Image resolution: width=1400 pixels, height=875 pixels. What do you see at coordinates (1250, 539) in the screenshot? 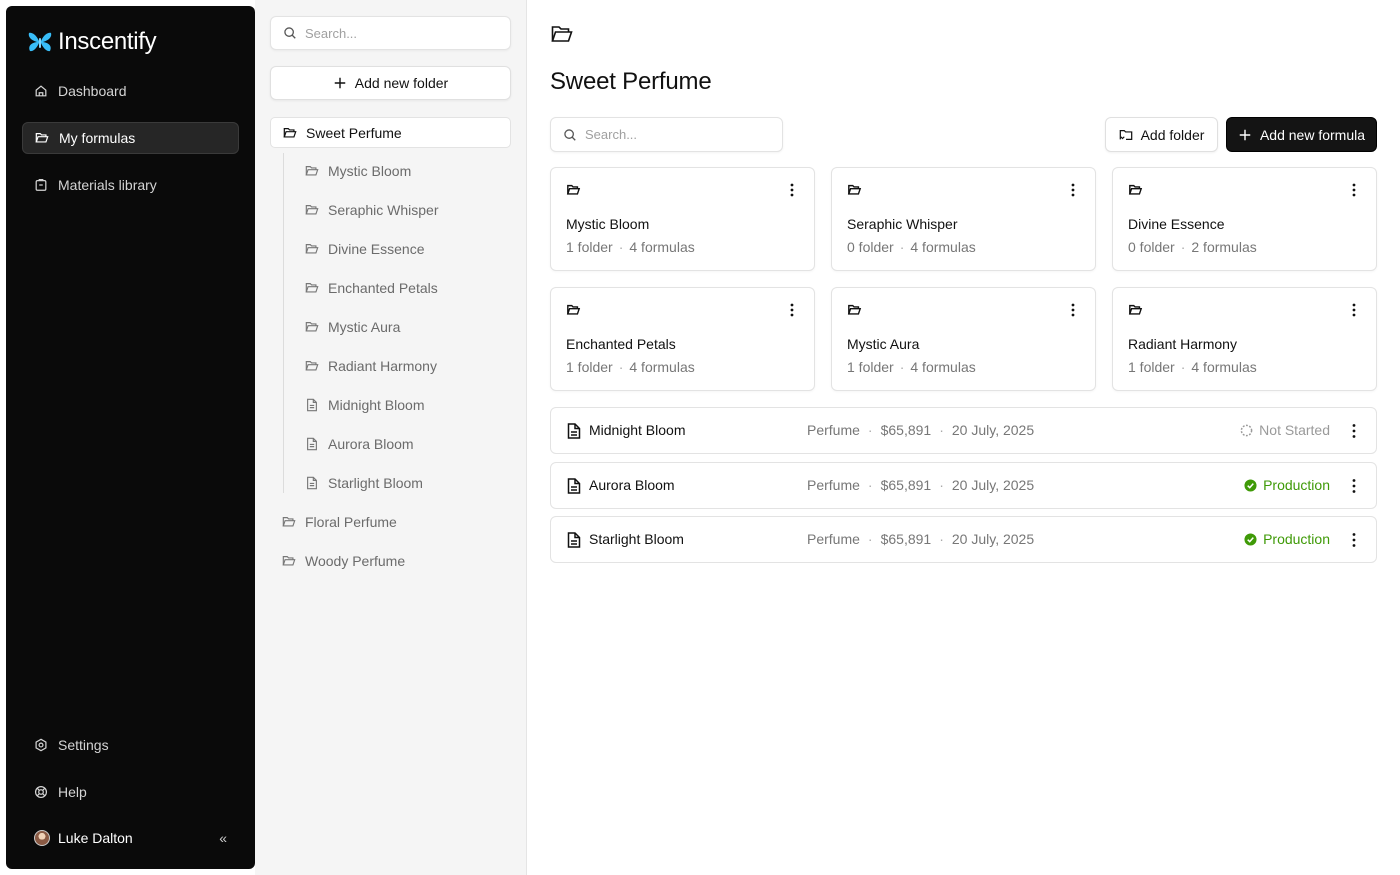
I see `check-circle-icon` at bounding box center [1250, 539].